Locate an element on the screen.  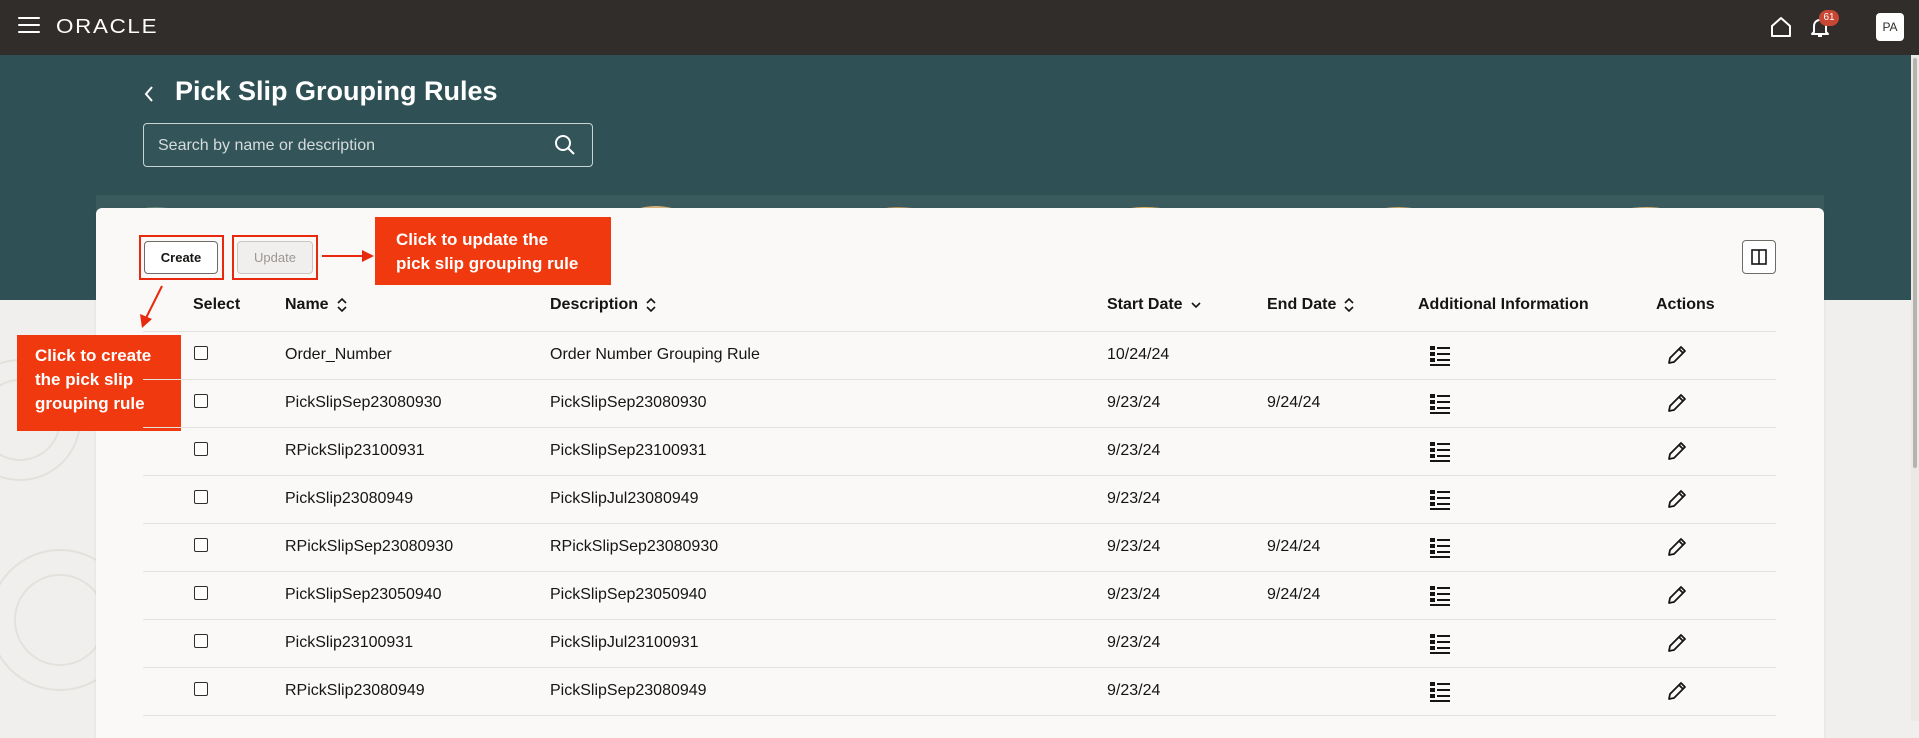
search-input is located at coordinates (353, 146).